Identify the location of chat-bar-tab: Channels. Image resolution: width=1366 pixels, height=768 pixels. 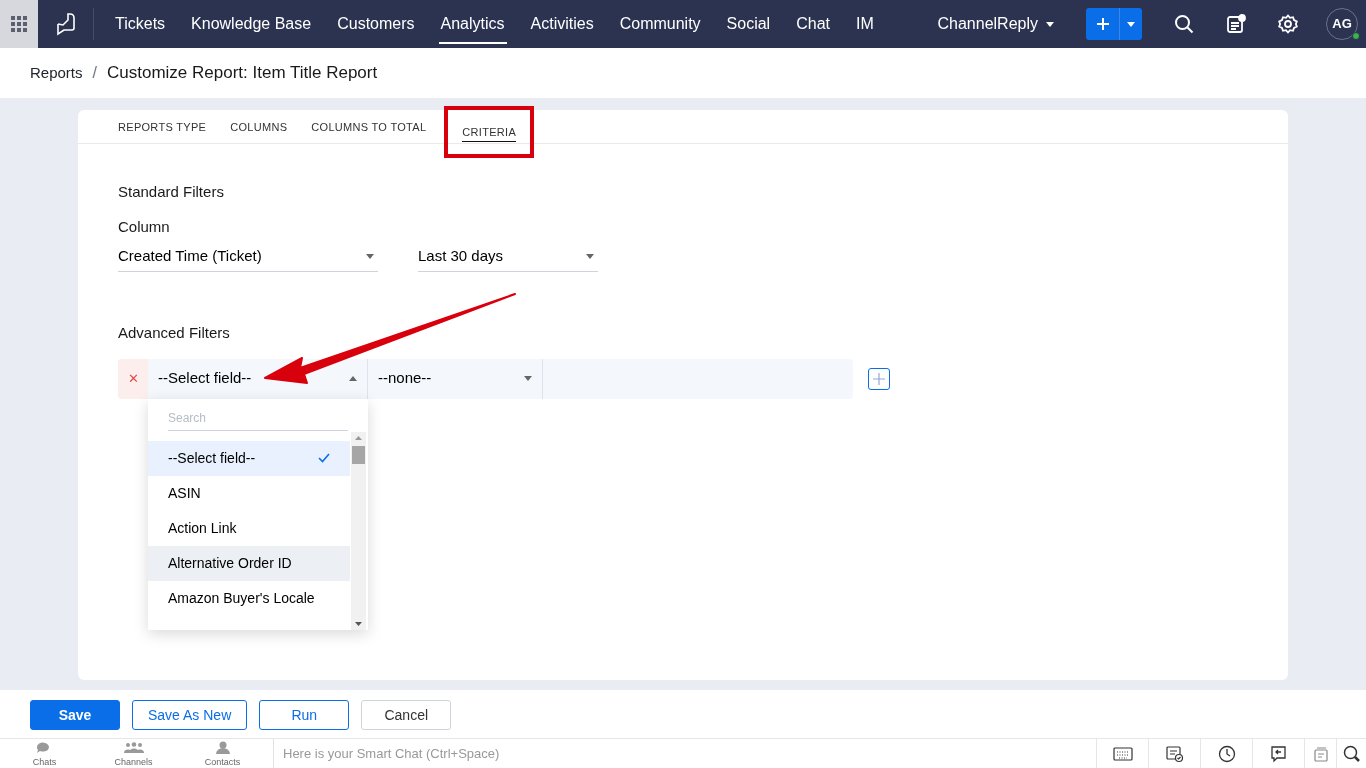
(133, 753).